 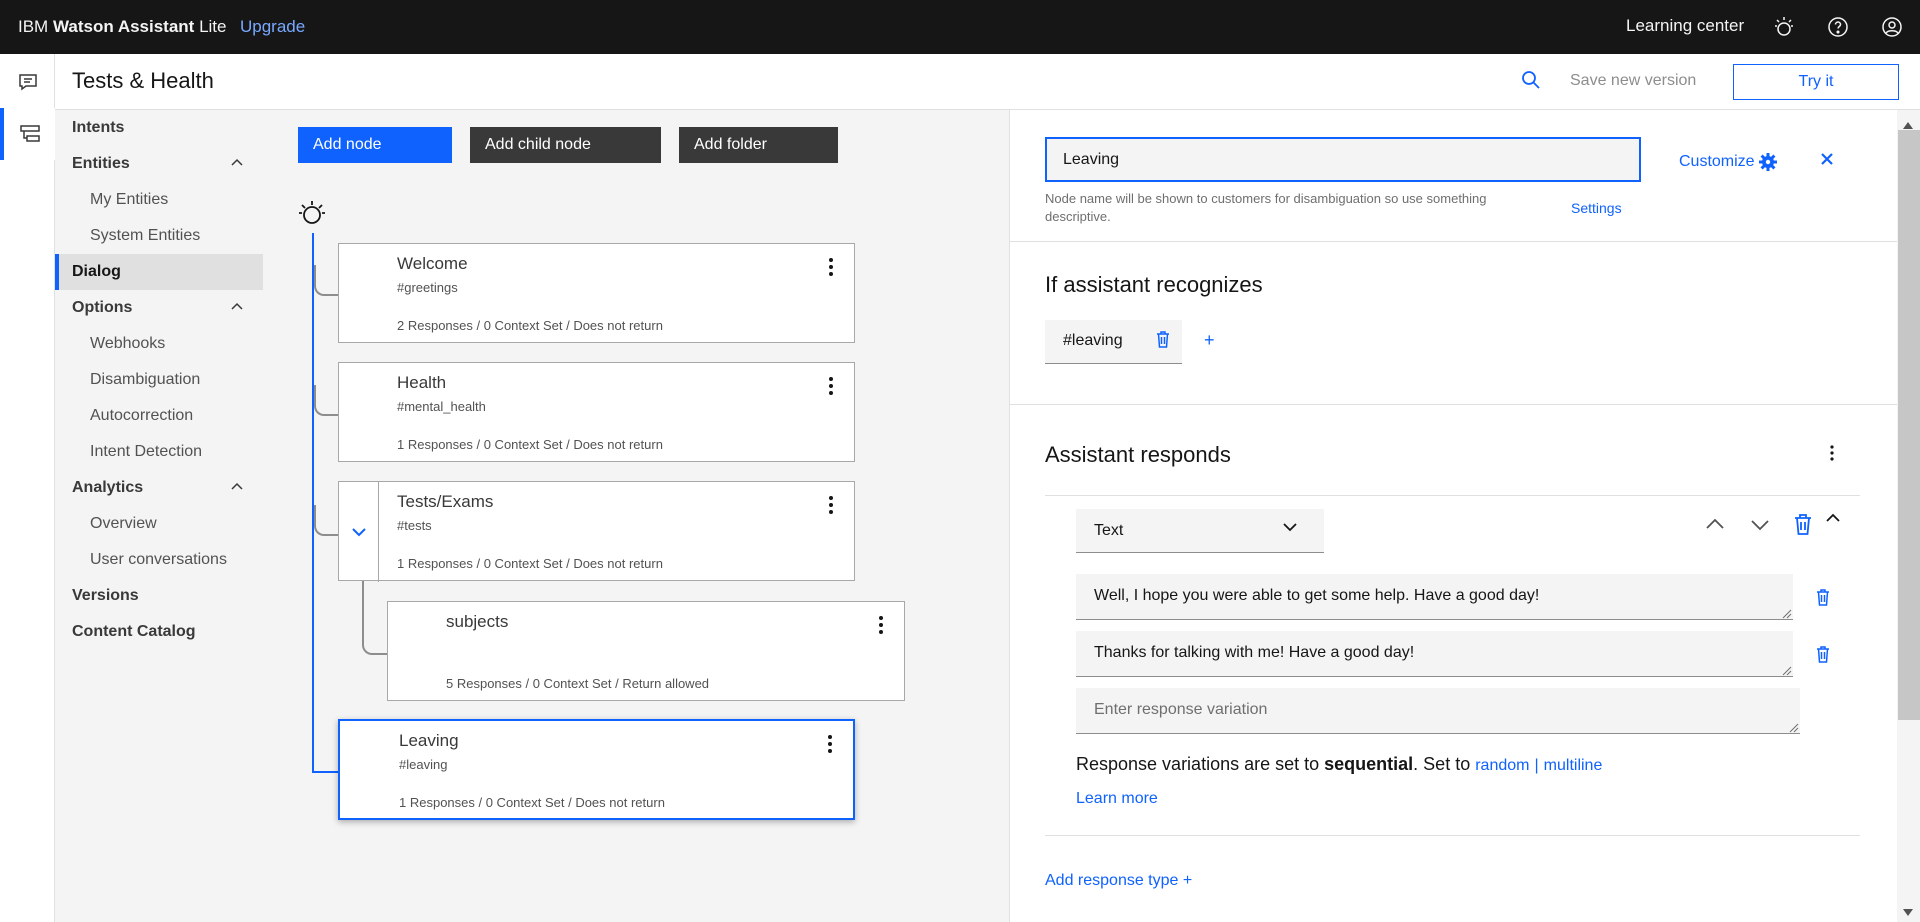 I want to click on nav-disambiguation: Disambiguation, so click(x=159, y=380).